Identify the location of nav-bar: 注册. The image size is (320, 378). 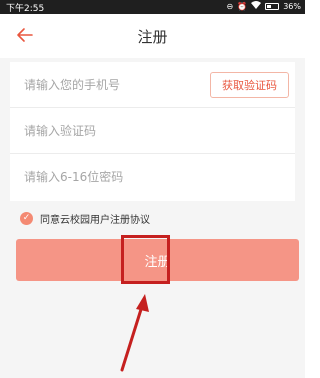
(152, 36).